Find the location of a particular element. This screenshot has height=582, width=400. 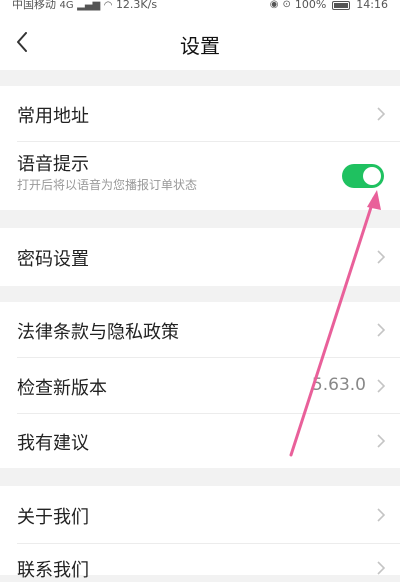

row-suggestion: 我有建议 is located at coordinates (200, 441).